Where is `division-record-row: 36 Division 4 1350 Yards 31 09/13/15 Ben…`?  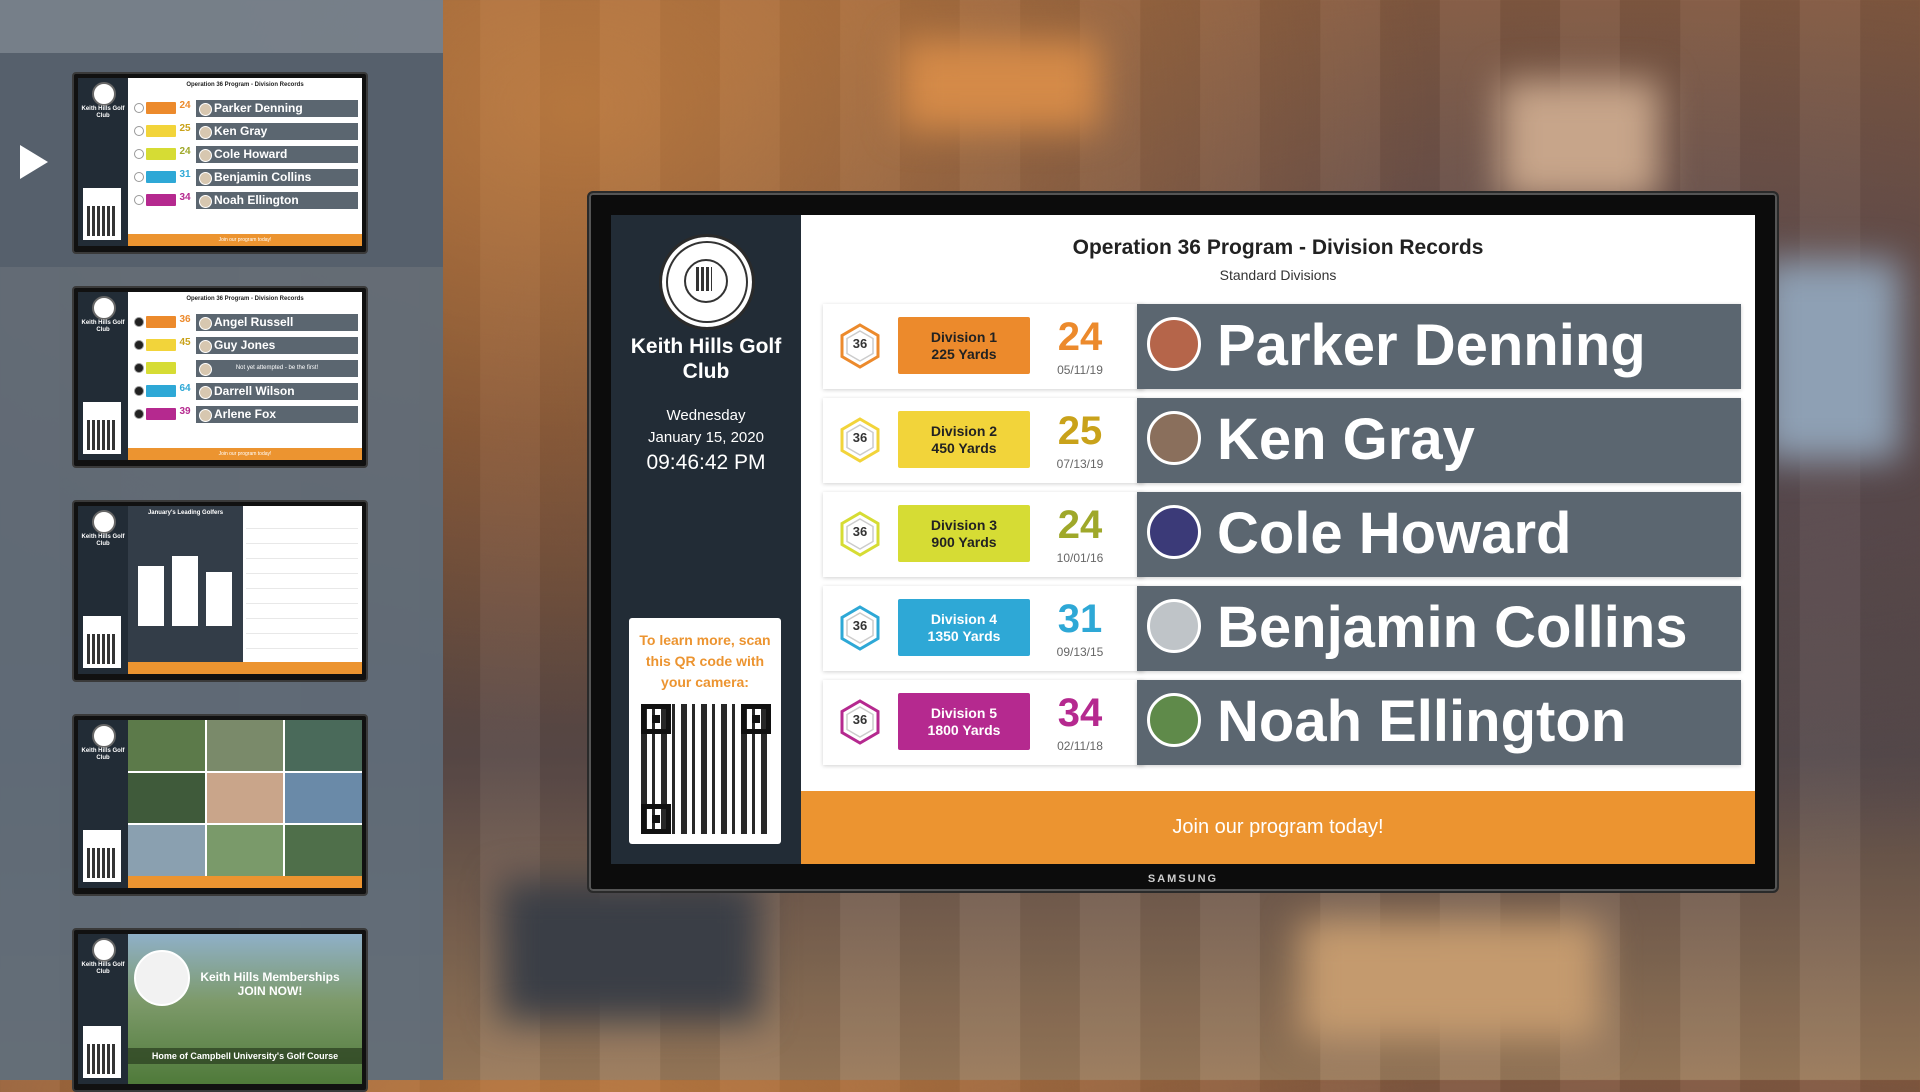
division-record-row: 36 Division 4 1350 Yards 31 09/13/15 Ben… is located at coordinates (1282, 628).